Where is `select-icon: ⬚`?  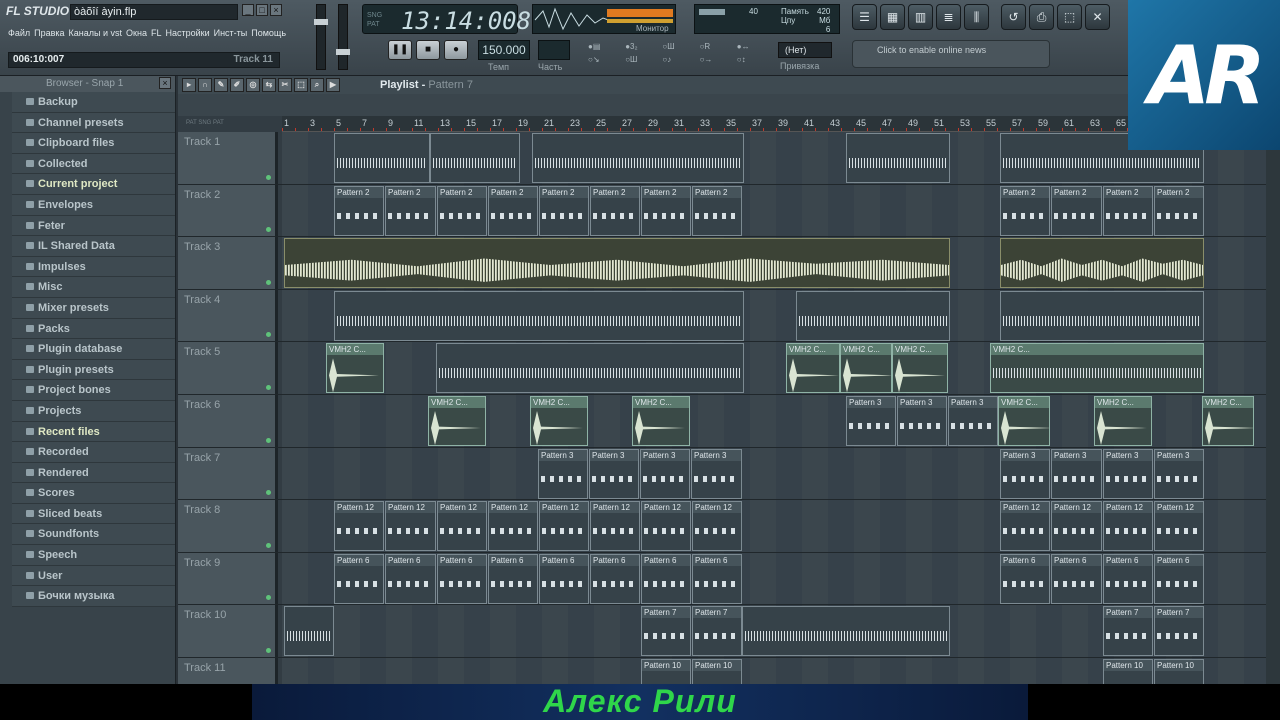
select-icon: ⬚ is located at coordinates (301, 85).